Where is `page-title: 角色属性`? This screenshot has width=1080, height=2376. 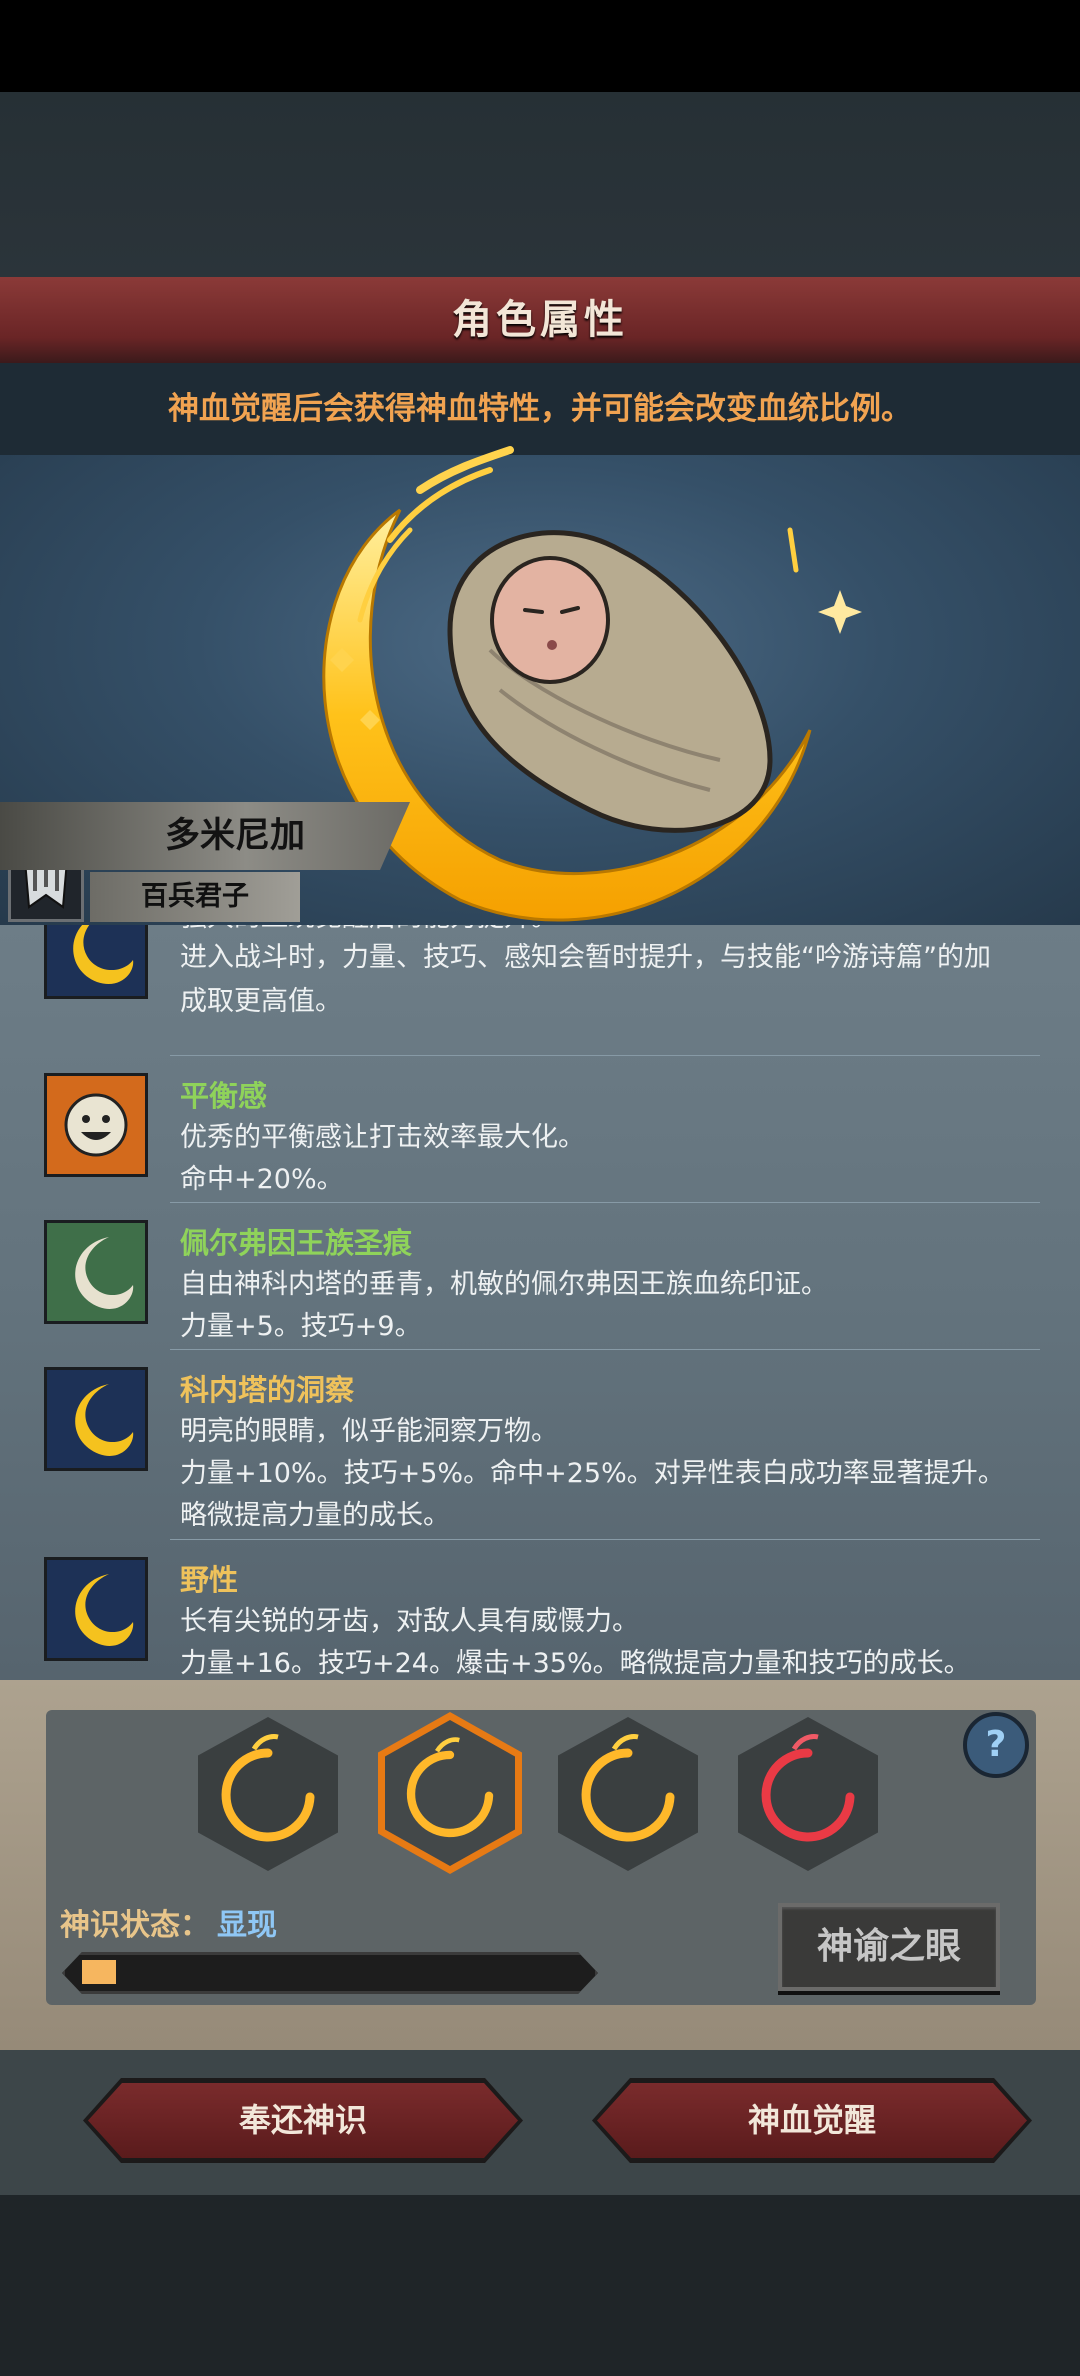
page-title: 角色属性 is located at coordinates (540, 320).